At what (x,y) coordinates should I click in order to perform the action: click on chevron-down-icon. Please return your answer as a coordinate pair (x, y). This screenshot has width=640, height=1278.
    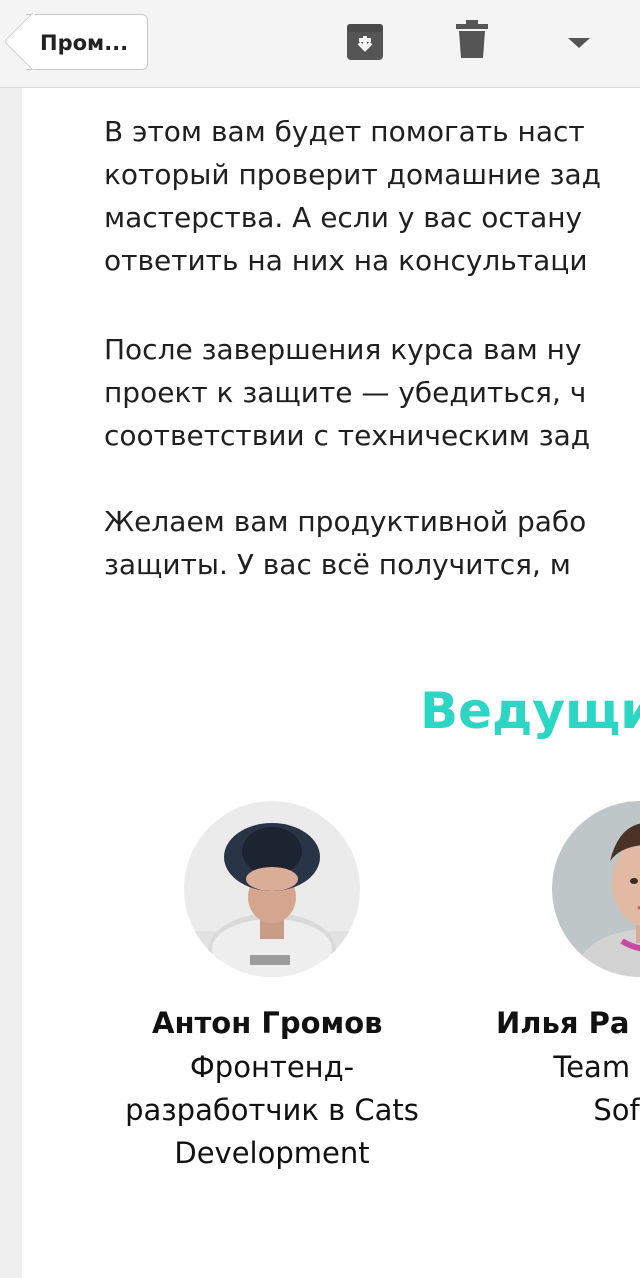
    Looking at the image, I should click on (579, 43).